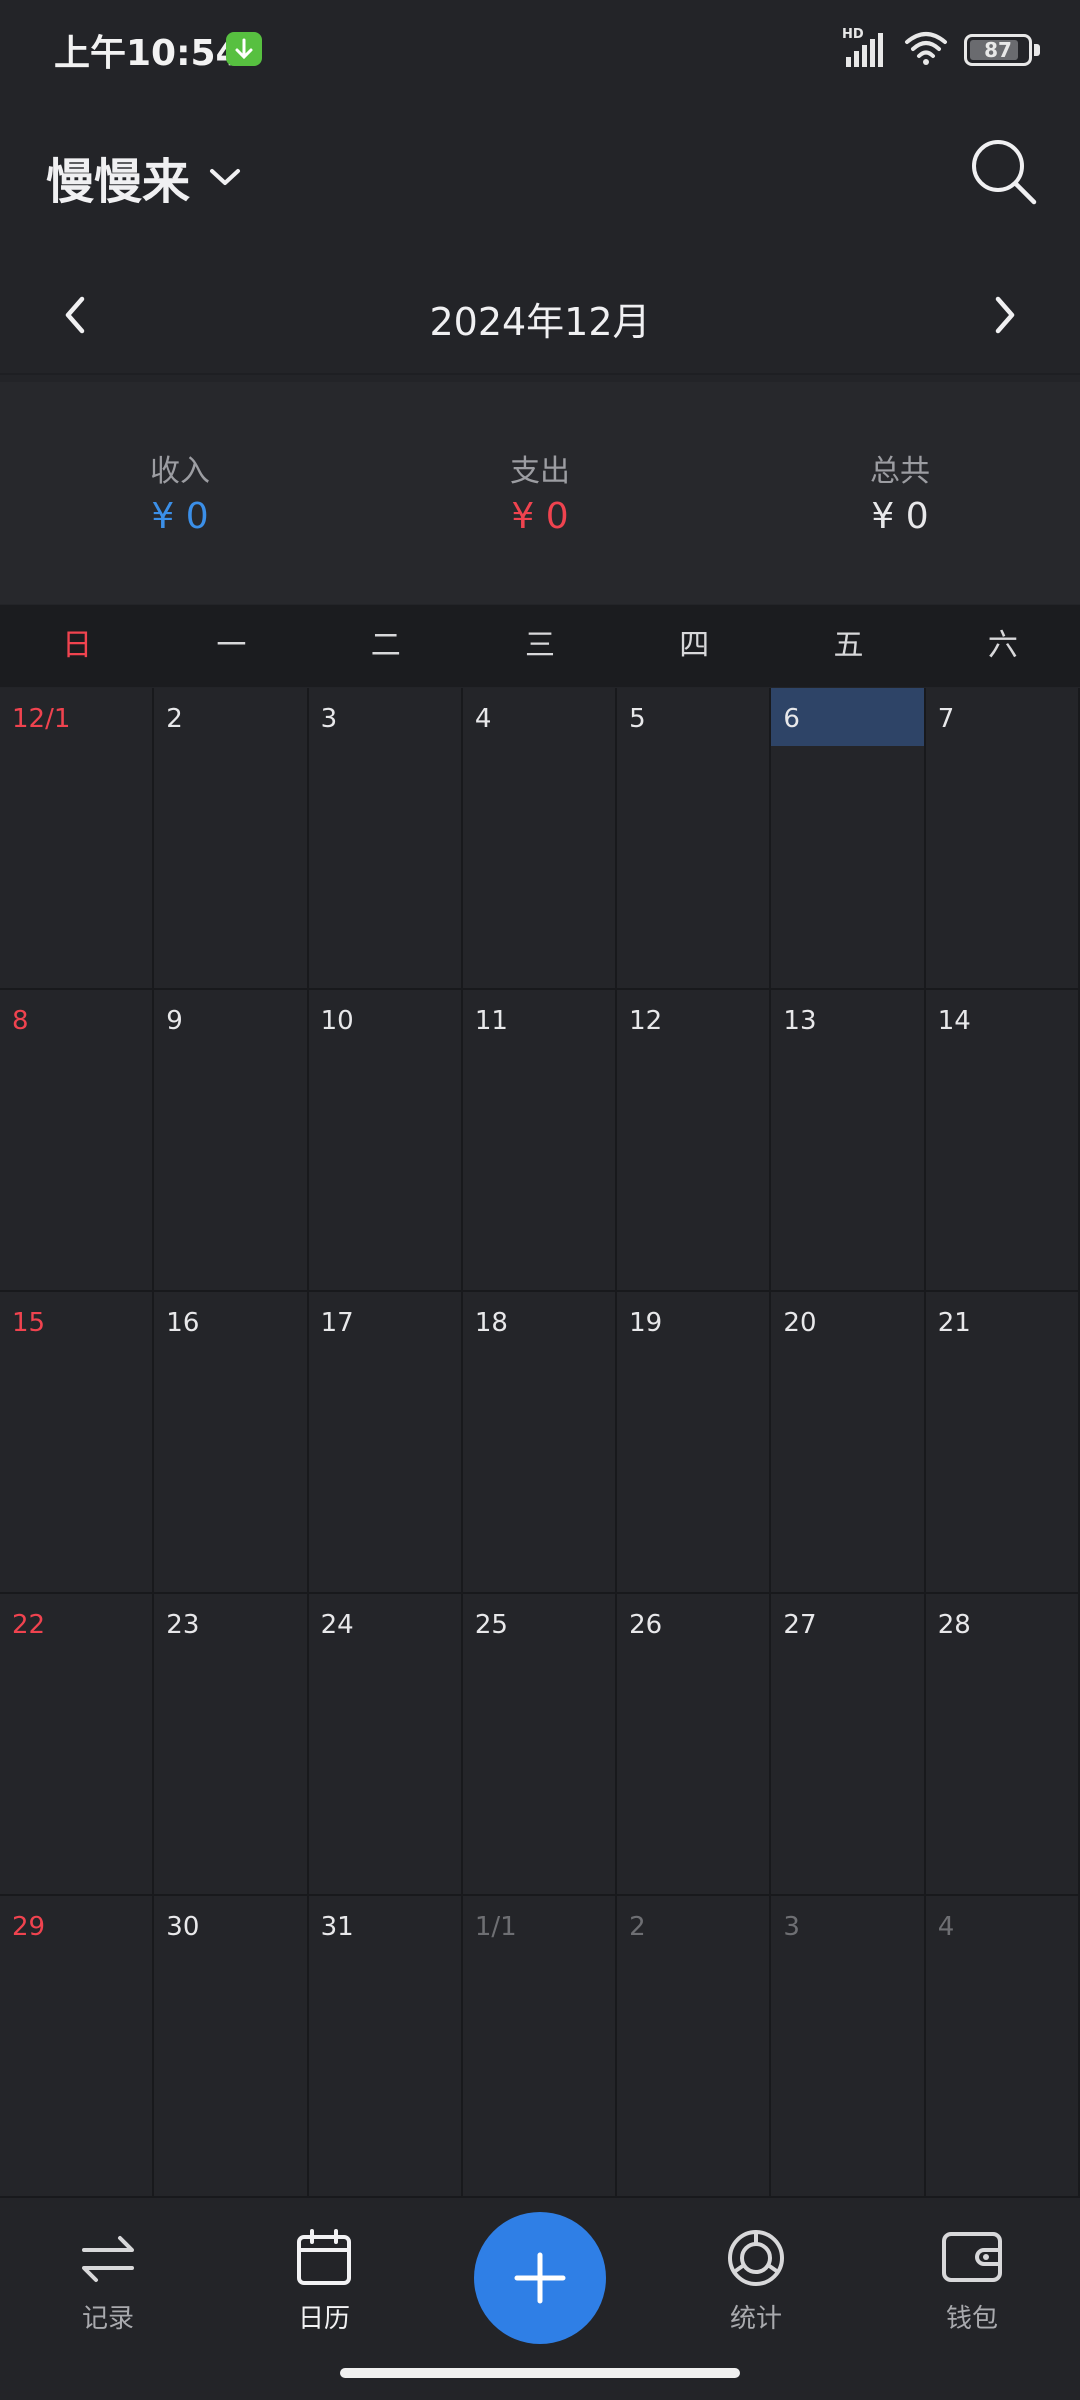 Image resolution: width=1080 pixels, height=2400 pixels. What do you see at coordinates (108, 2259) in the screenshot?
I see `transfer-icon` at bounding box center [108, 2259].